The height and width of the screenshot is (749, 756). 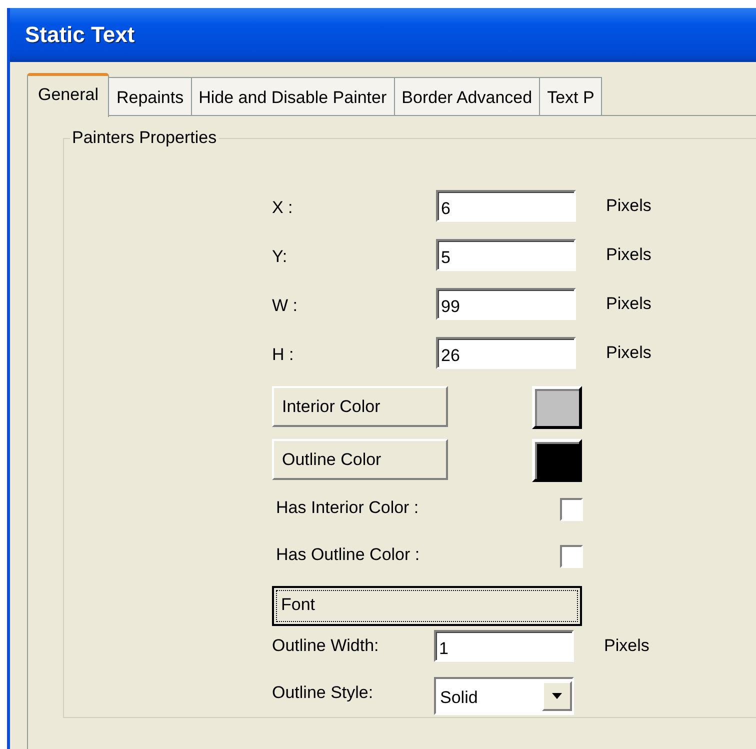 I want to click on font-button: Font, so click(x=427, y=606).